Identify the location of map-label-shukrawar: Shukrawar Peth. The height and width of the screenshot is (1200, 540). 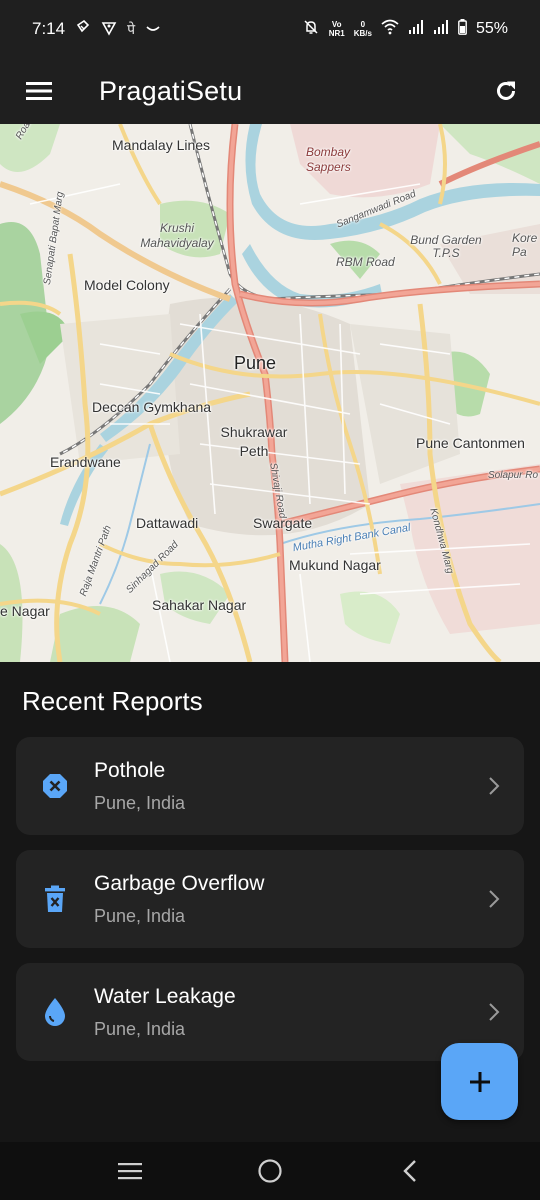
(254, 441).